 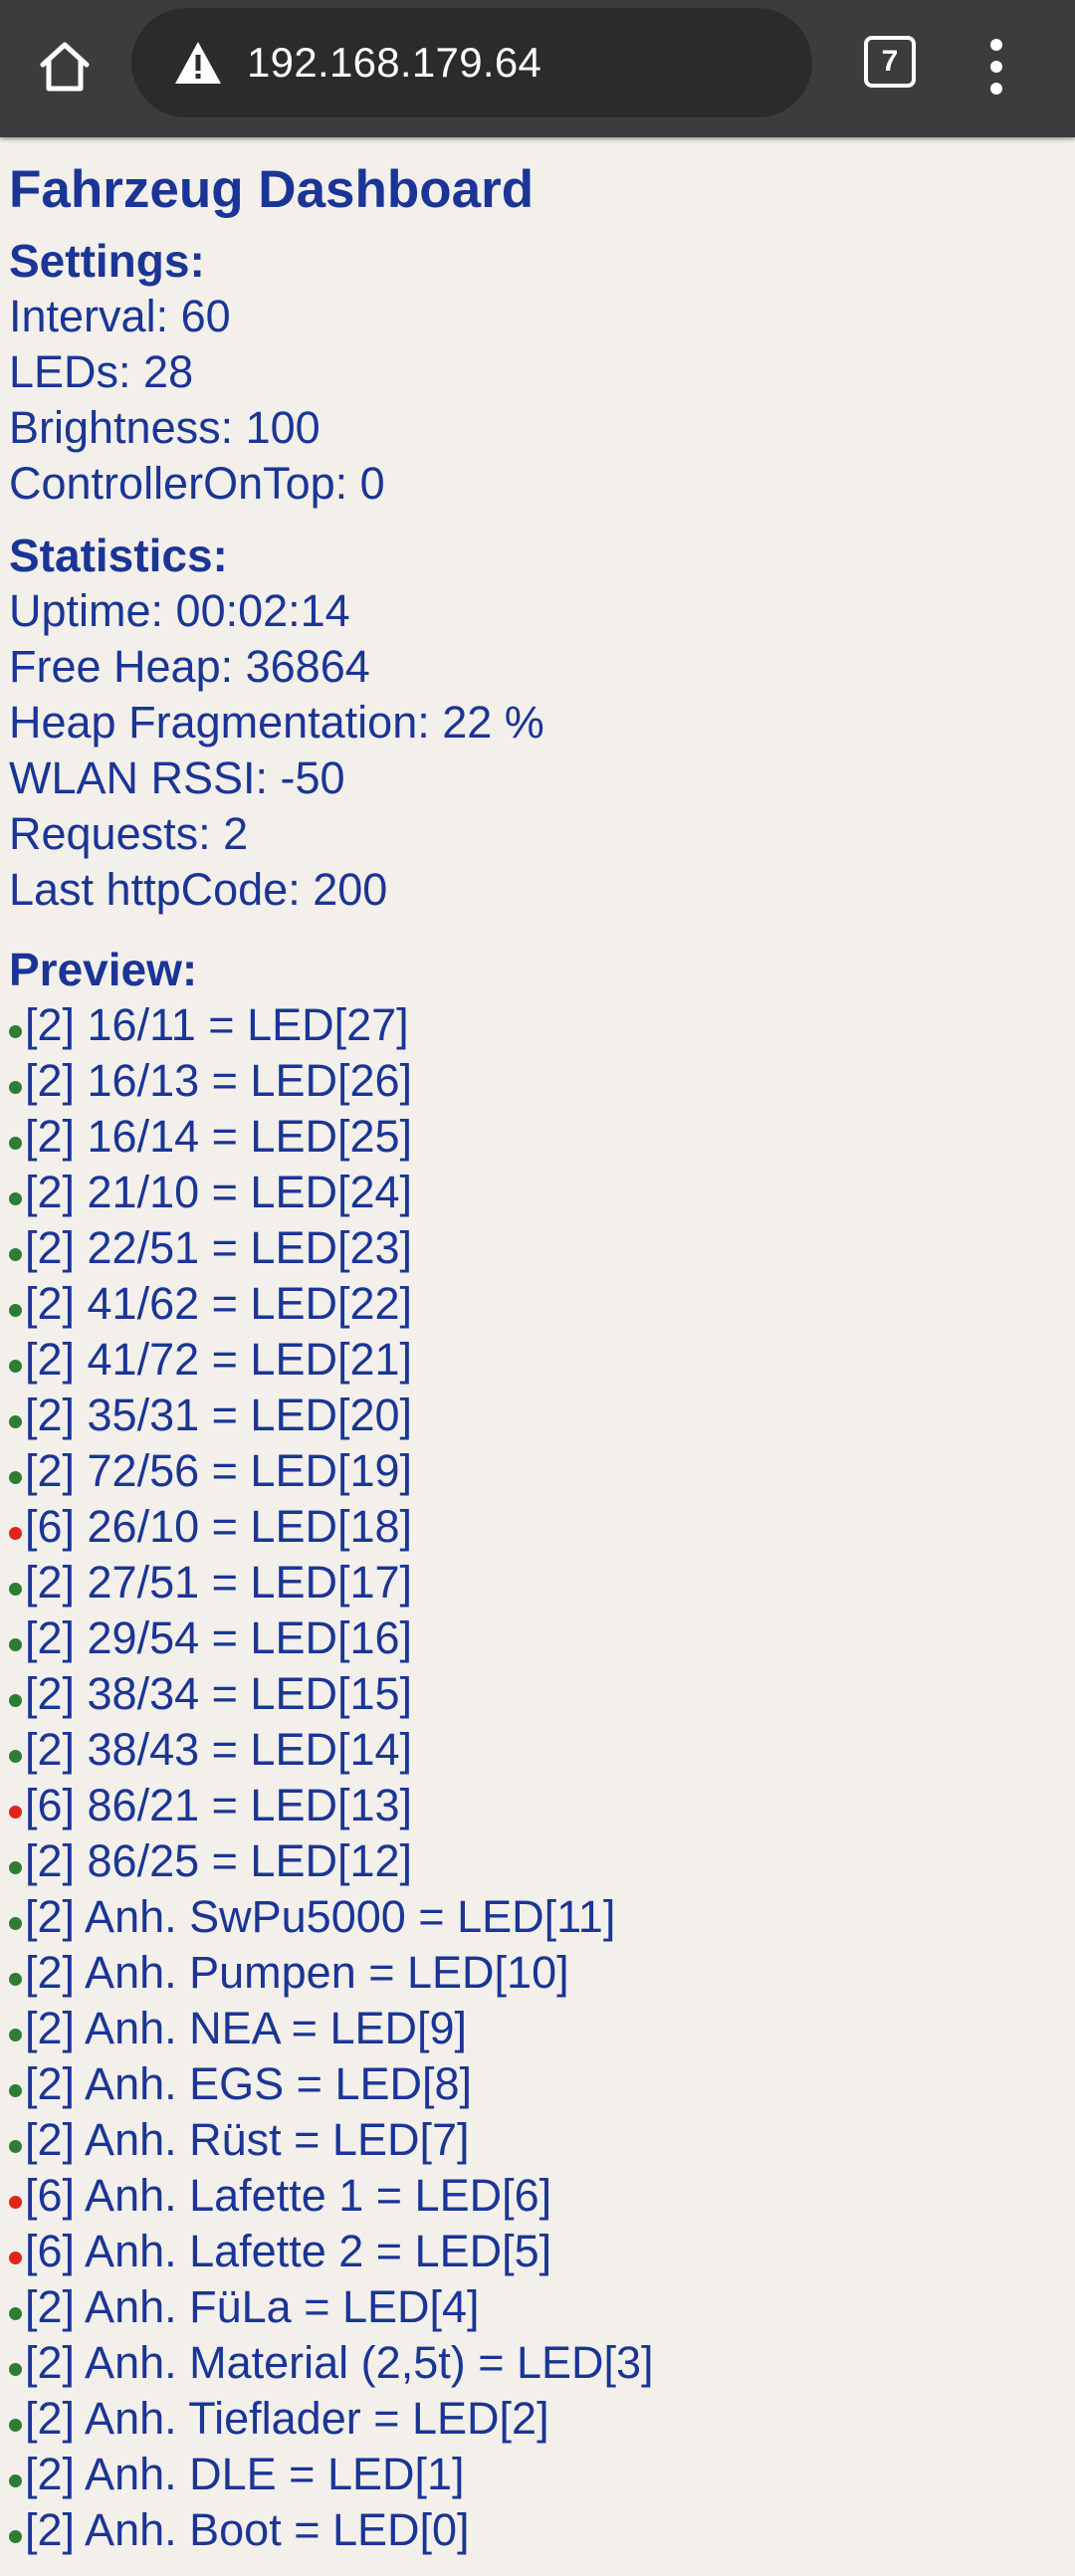 I want to click on preview-item: [2] Anh. Material (2,5t) = LED[3], so click(x=536, y=2363).